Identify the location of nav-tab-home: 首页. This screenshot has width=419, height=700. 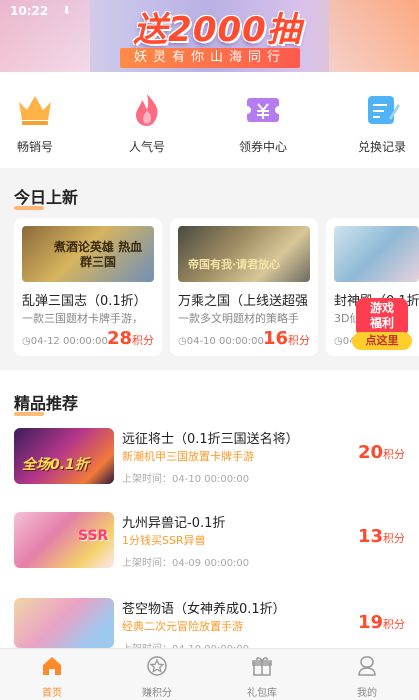
(52, 677).